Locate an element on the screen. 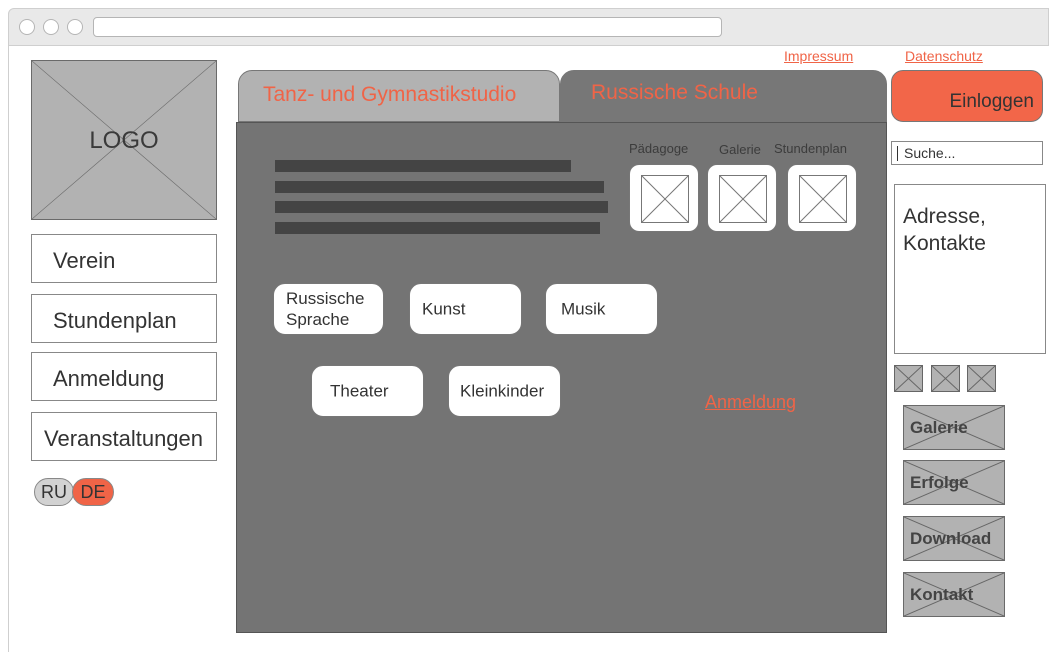 This screenshot has width=1049, height=652. course-kleinkinder-button: Kleinkinder is located at coordinates (504, 391).